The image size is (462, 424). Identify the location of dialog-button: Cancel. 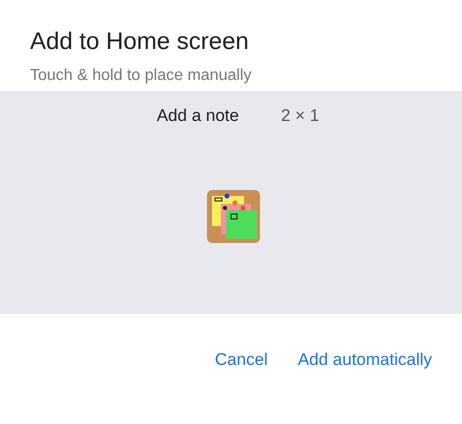
(241, 360).